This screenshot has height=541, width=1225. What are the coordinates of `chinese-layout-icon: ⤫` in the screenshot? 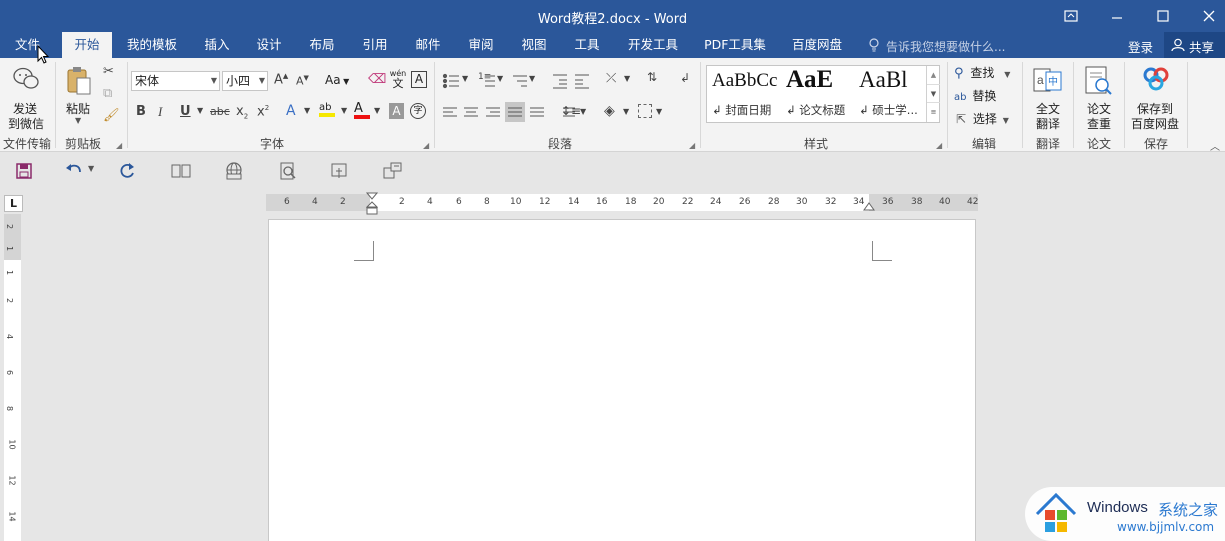 It's located at (611, 78).